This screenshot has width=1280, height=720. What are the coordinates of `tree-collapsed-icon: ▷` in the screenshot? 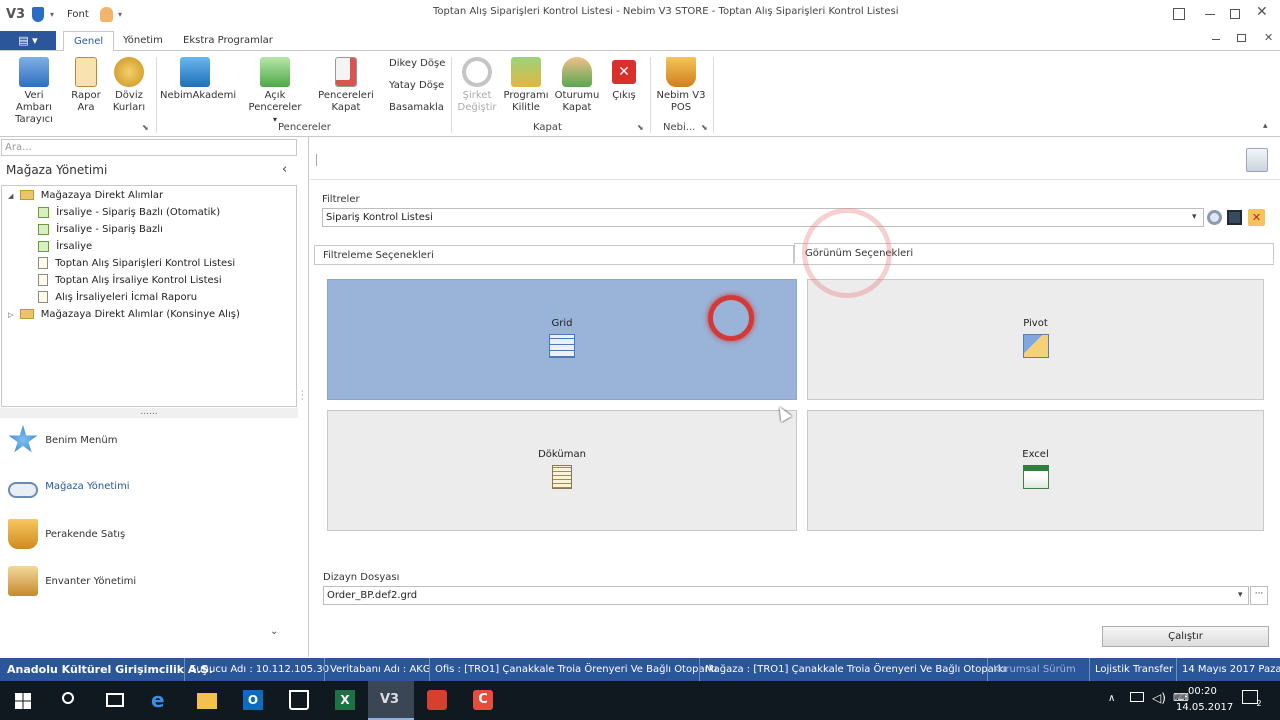 It's located at (10, 315).